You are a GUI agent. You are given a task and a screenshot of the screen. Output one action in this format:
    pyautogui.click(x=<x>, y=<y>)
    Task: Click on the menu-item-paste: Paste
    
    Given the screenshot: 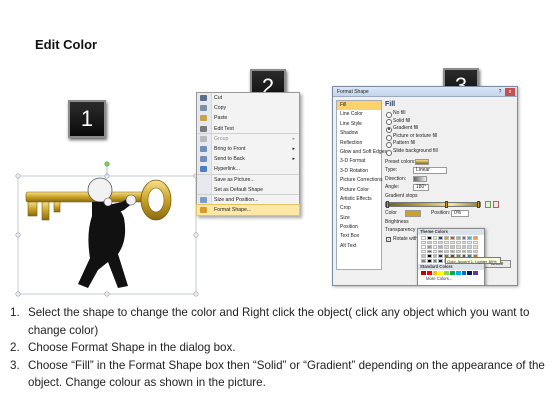 What is the action you would take?
    pyautogui.click(x=248, y=118)
    